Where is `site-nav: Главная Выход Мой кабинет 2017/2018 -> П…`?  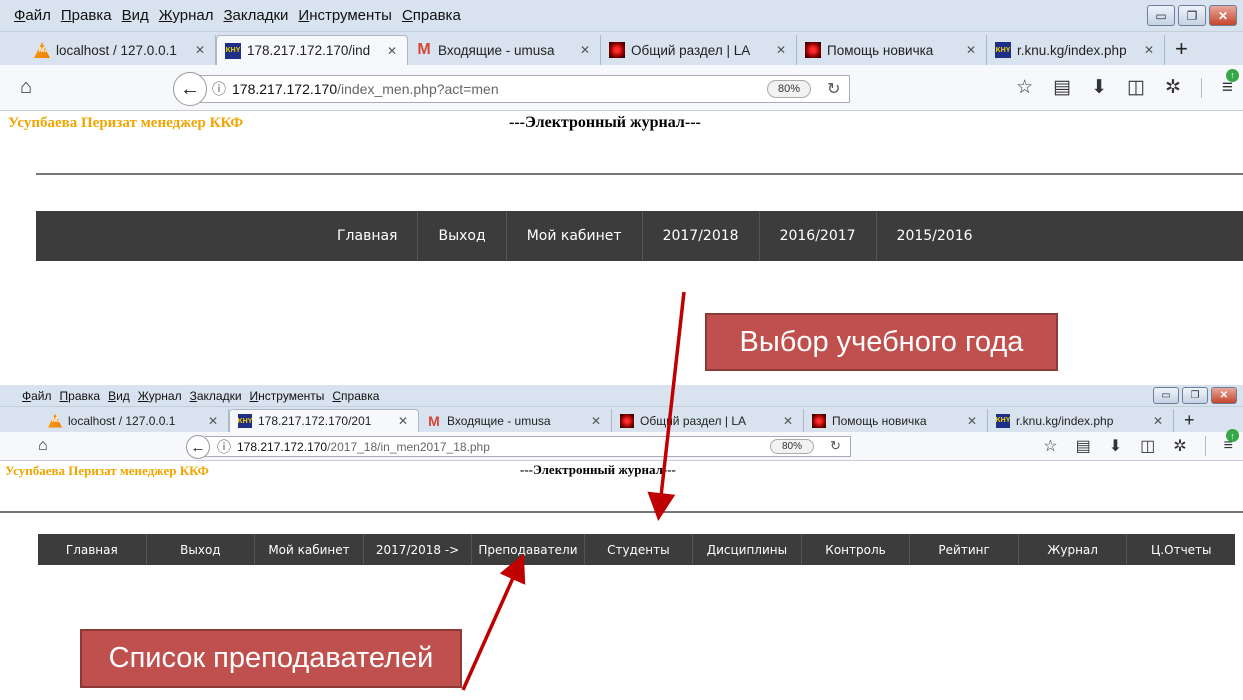 site-nav: Главная Выход Мой кабинет 2017/2018 -> П… is located at coordinates (636, 549).